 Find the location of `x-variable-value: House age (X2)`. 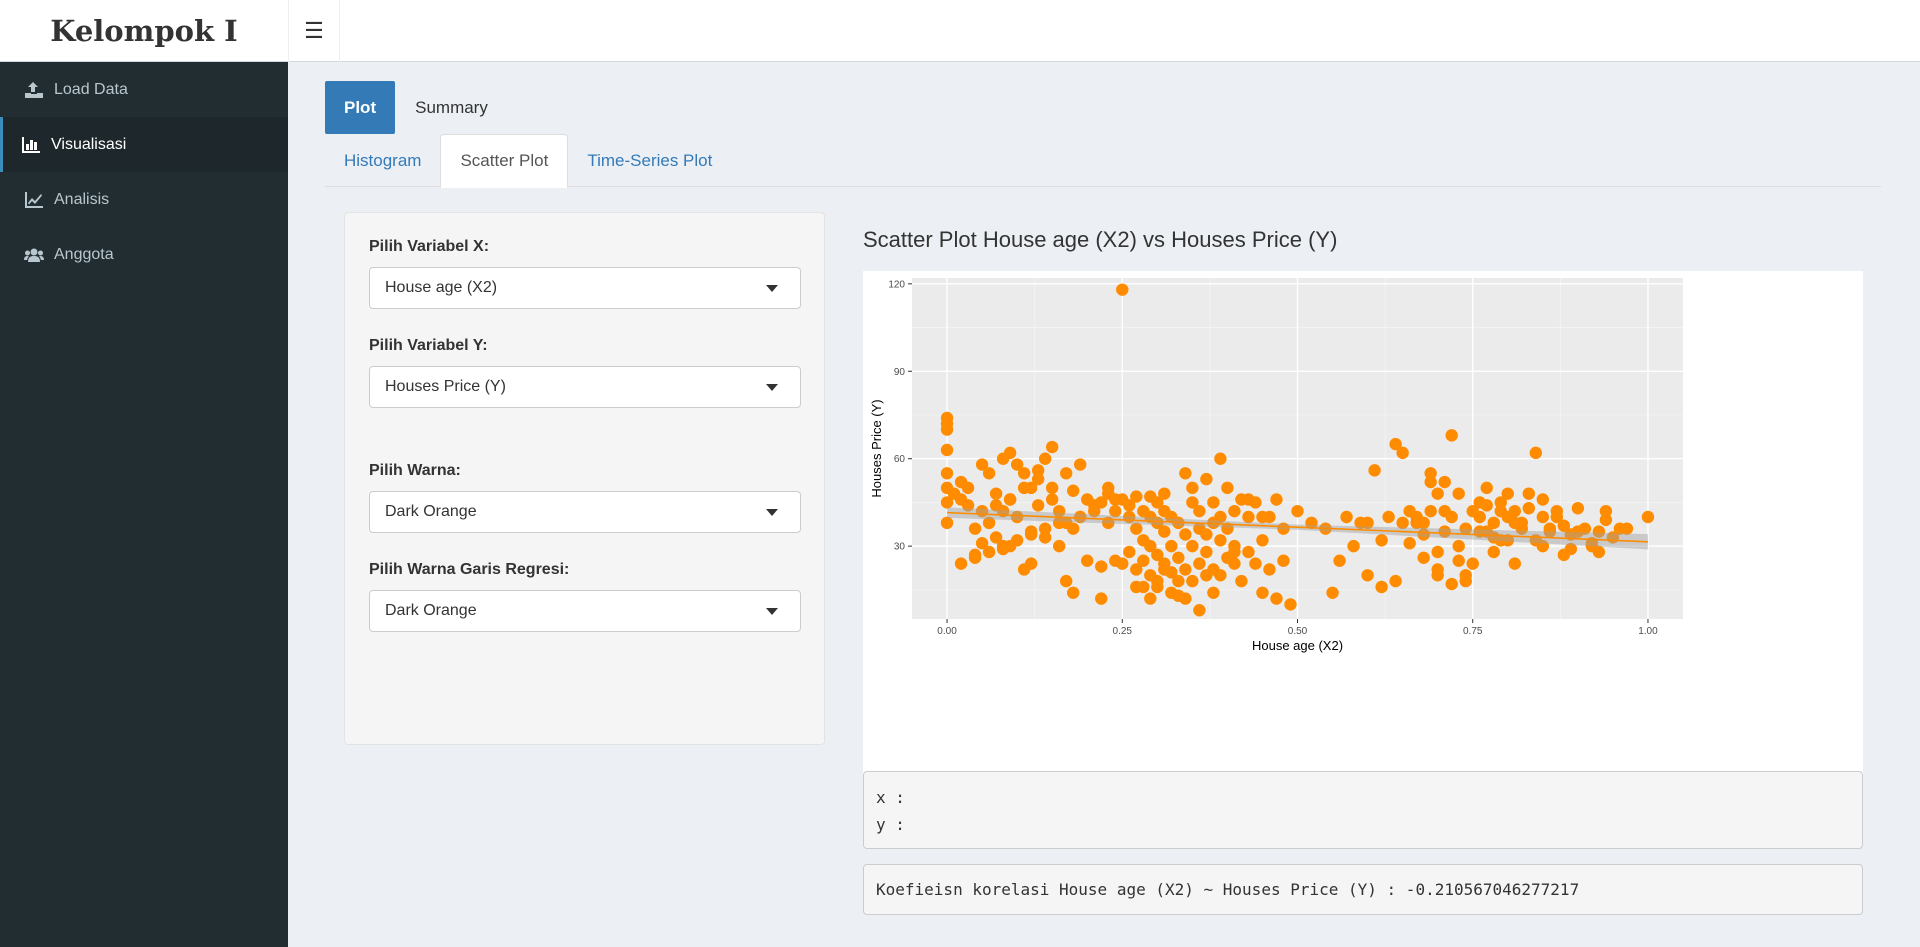

x-variable-value: House age (X2) is located at coordinates (441, 287).